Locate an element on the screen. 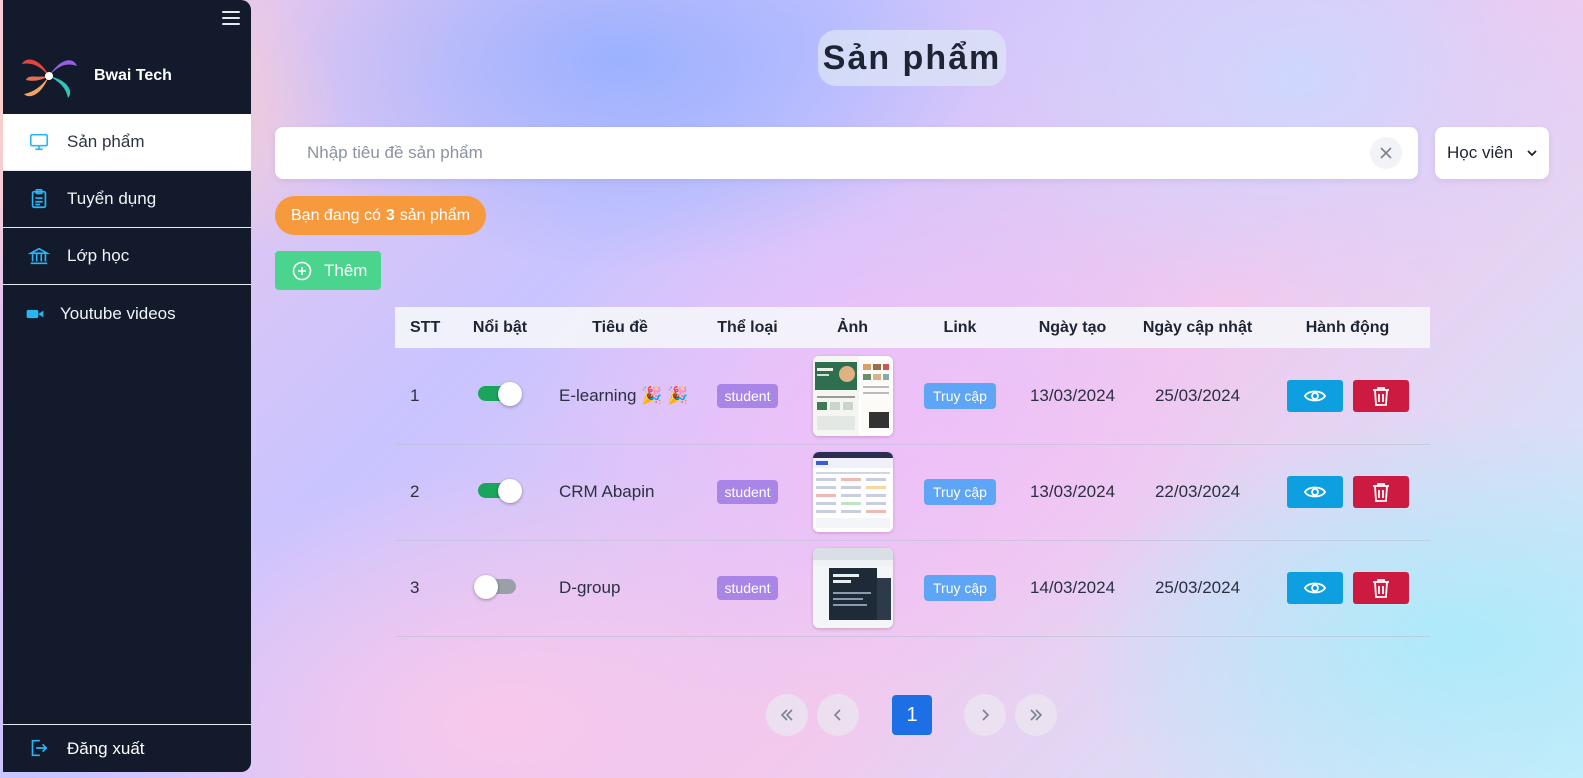  page-button-current: 1 is located at coordinates (912, 715).